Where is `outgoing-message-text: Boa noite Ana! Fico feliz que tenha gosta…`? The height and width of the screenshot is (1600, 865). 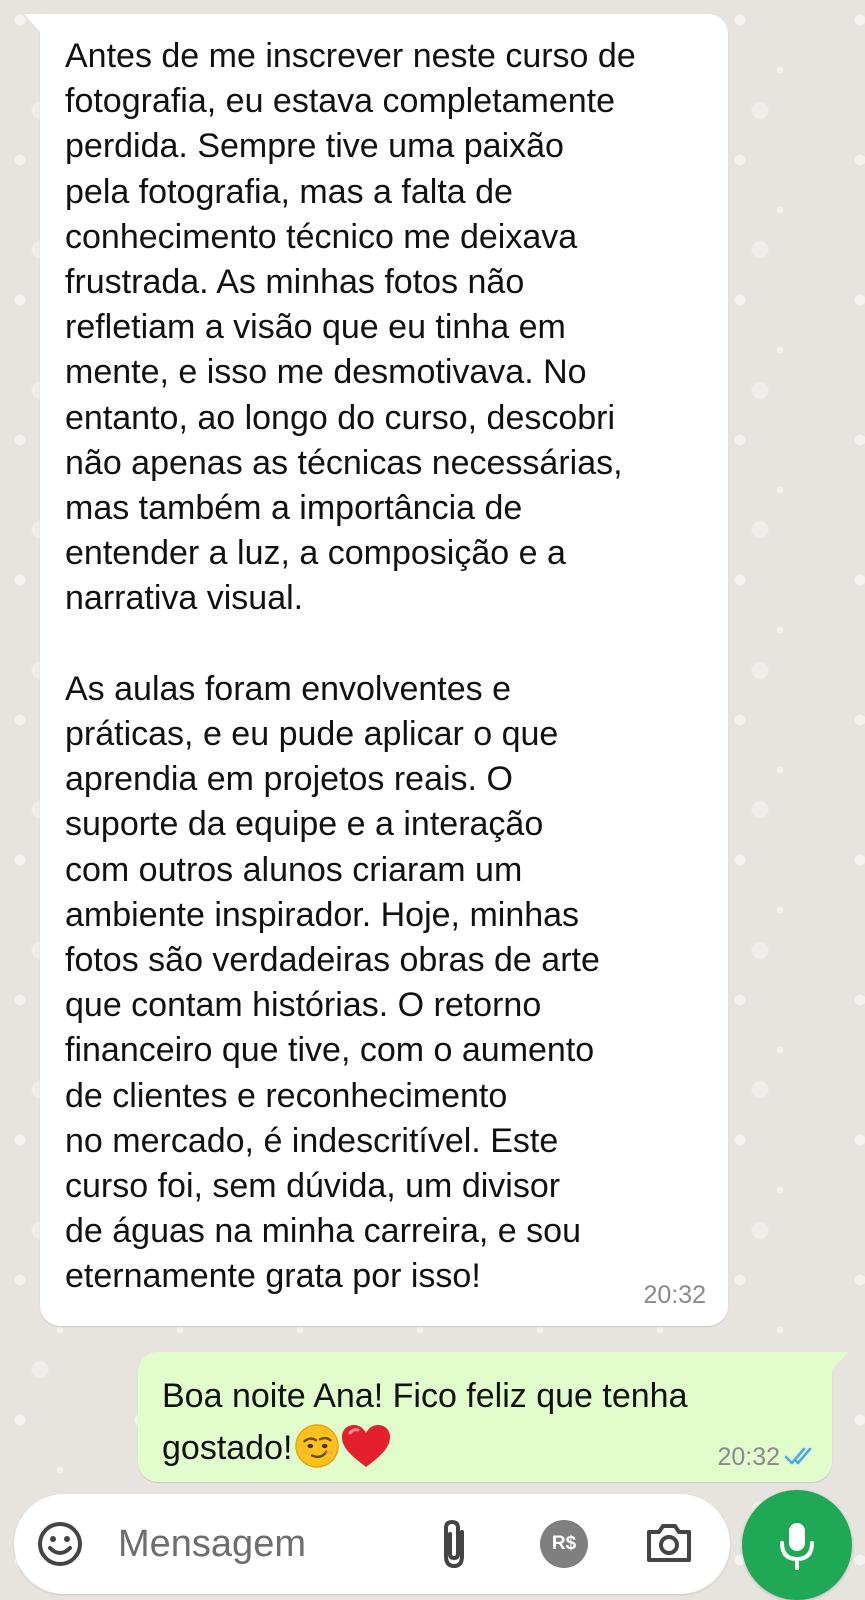 outgoing-message-text: Boa noite Ana! Fico feliz que tenha gosta… is located at coordinates (482, 1422).